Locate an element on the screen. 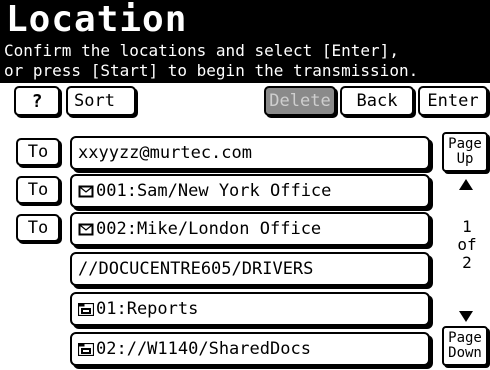 The width and height of the screenshot is (490, 370). destination-text: 002:Mike/London Office is located at coordinates (209, 229).